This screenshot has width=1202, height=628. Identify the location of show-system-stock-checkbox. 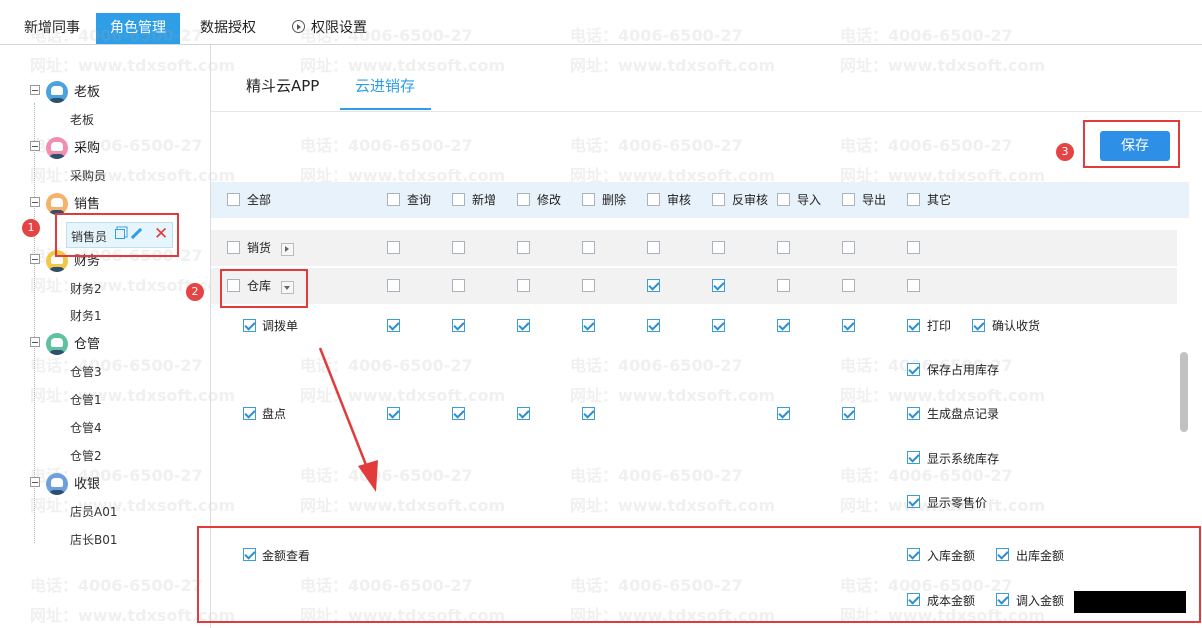
(913, 457).